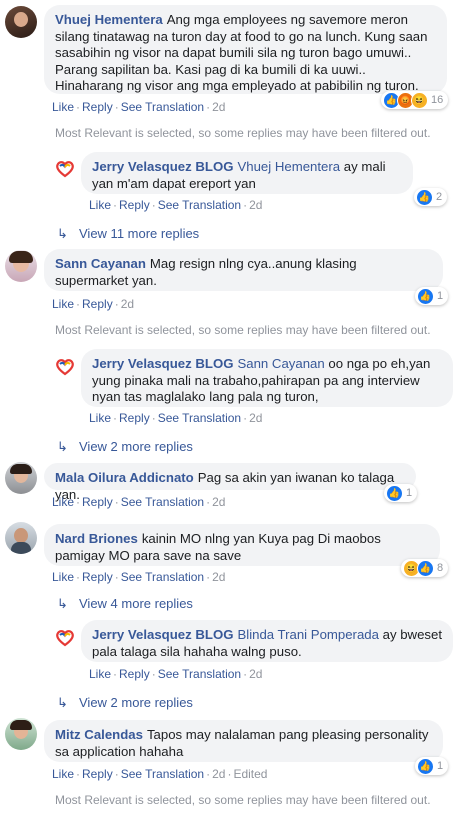 This screenshot has width=474, height=818. What do you see at coordinates (136, 603) in the screenshot?
I see `view-more-label: View 4 more replies` at bounding box center [136, 603].